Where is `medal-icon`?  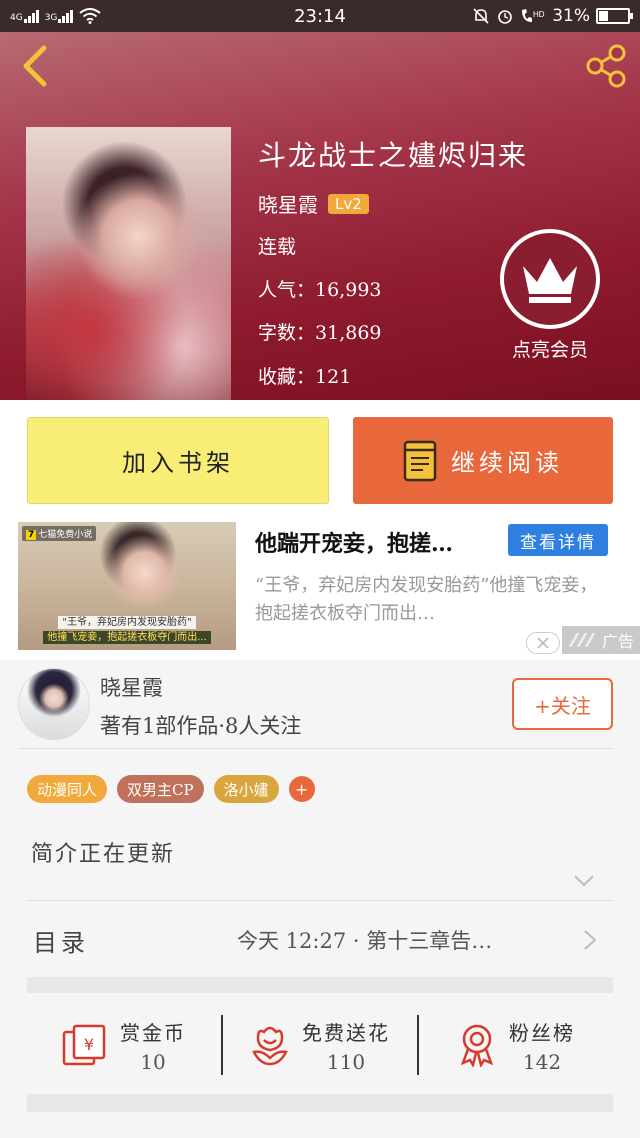 medal-icon is located at coordinates (477, 1045).